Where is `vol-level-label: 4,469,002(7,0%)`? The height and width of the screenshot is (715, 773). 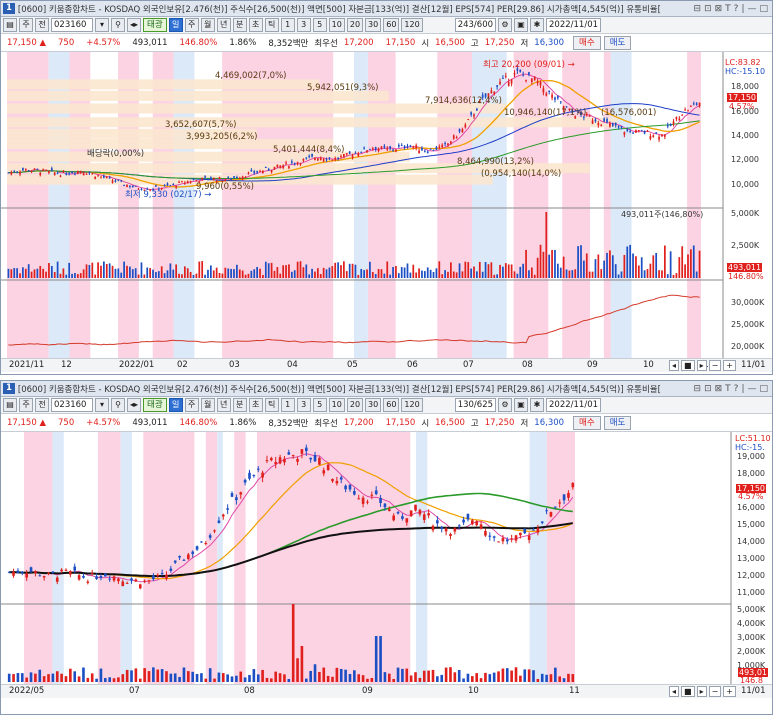 vol-level-label: 4,469,002(7,0%) is located at coordinates (251, 76).